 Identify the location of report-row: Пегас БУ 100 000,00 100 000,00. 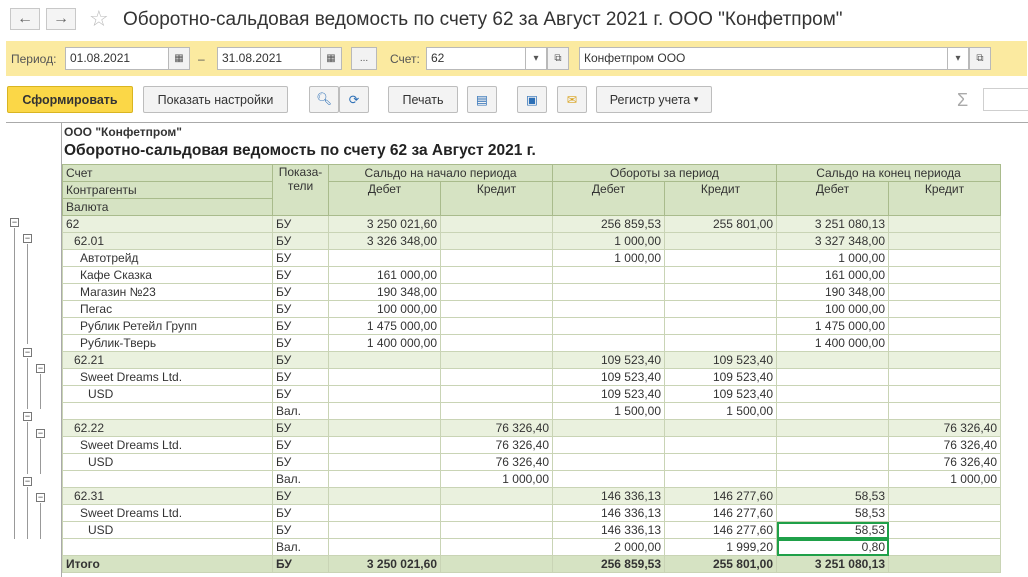
(531, 309).